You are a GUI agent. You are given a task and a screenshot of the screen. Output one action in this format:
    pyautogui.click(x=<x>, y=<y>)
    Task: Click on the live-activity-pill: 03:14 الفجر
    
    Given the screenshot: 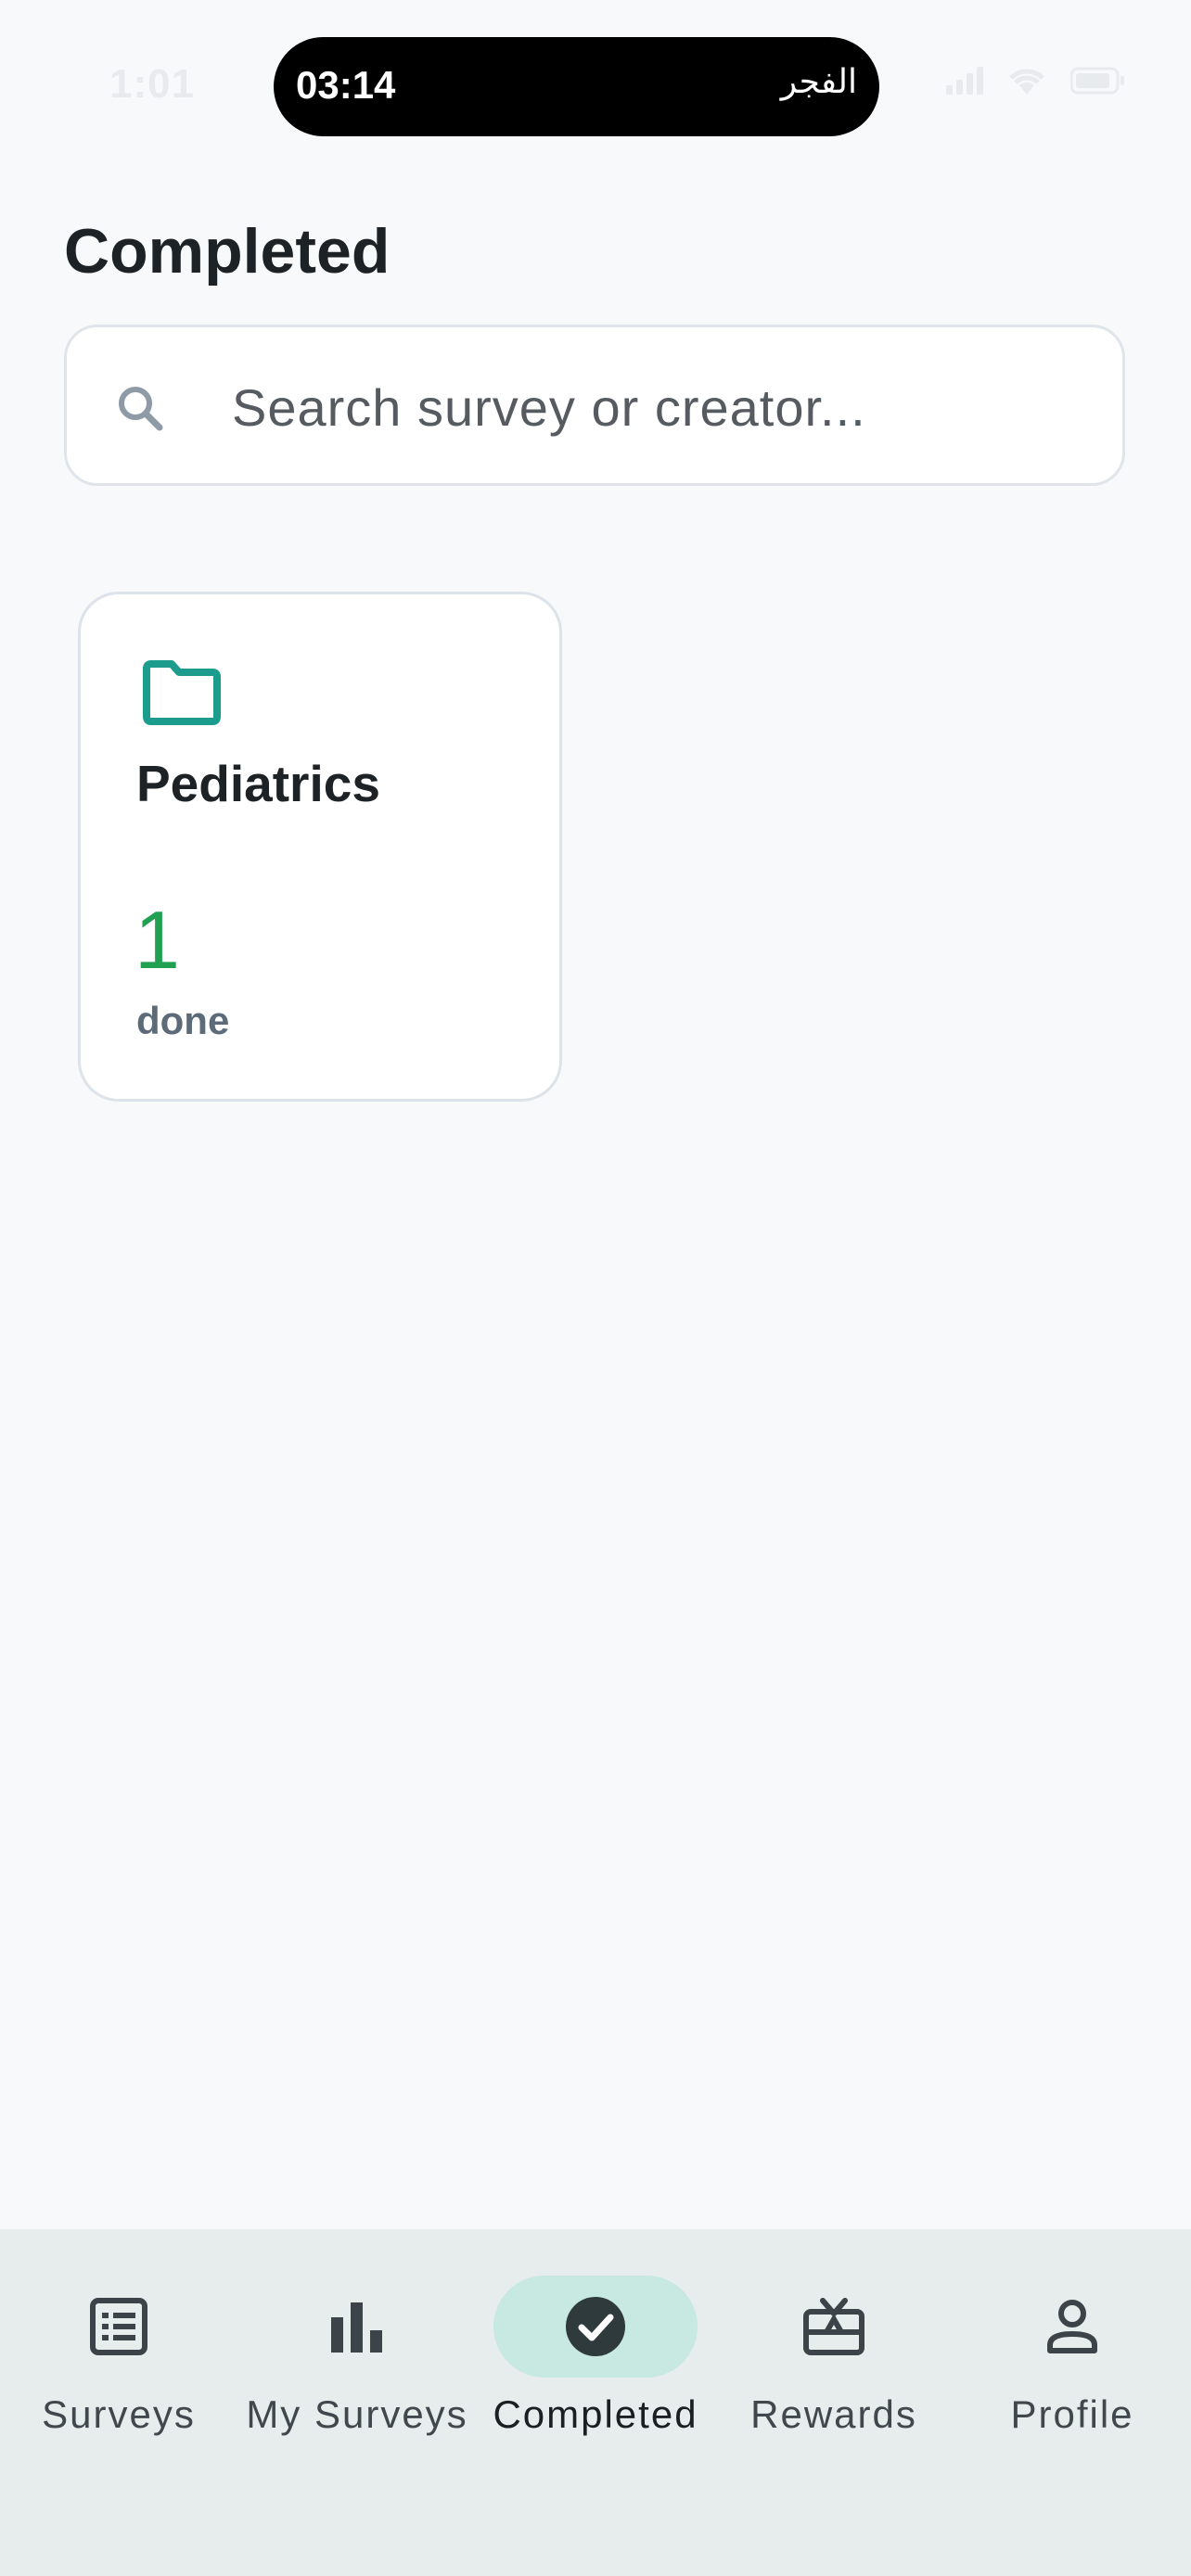 What is the action you would take?
    pyautogui.click(x=576, y=87)
    